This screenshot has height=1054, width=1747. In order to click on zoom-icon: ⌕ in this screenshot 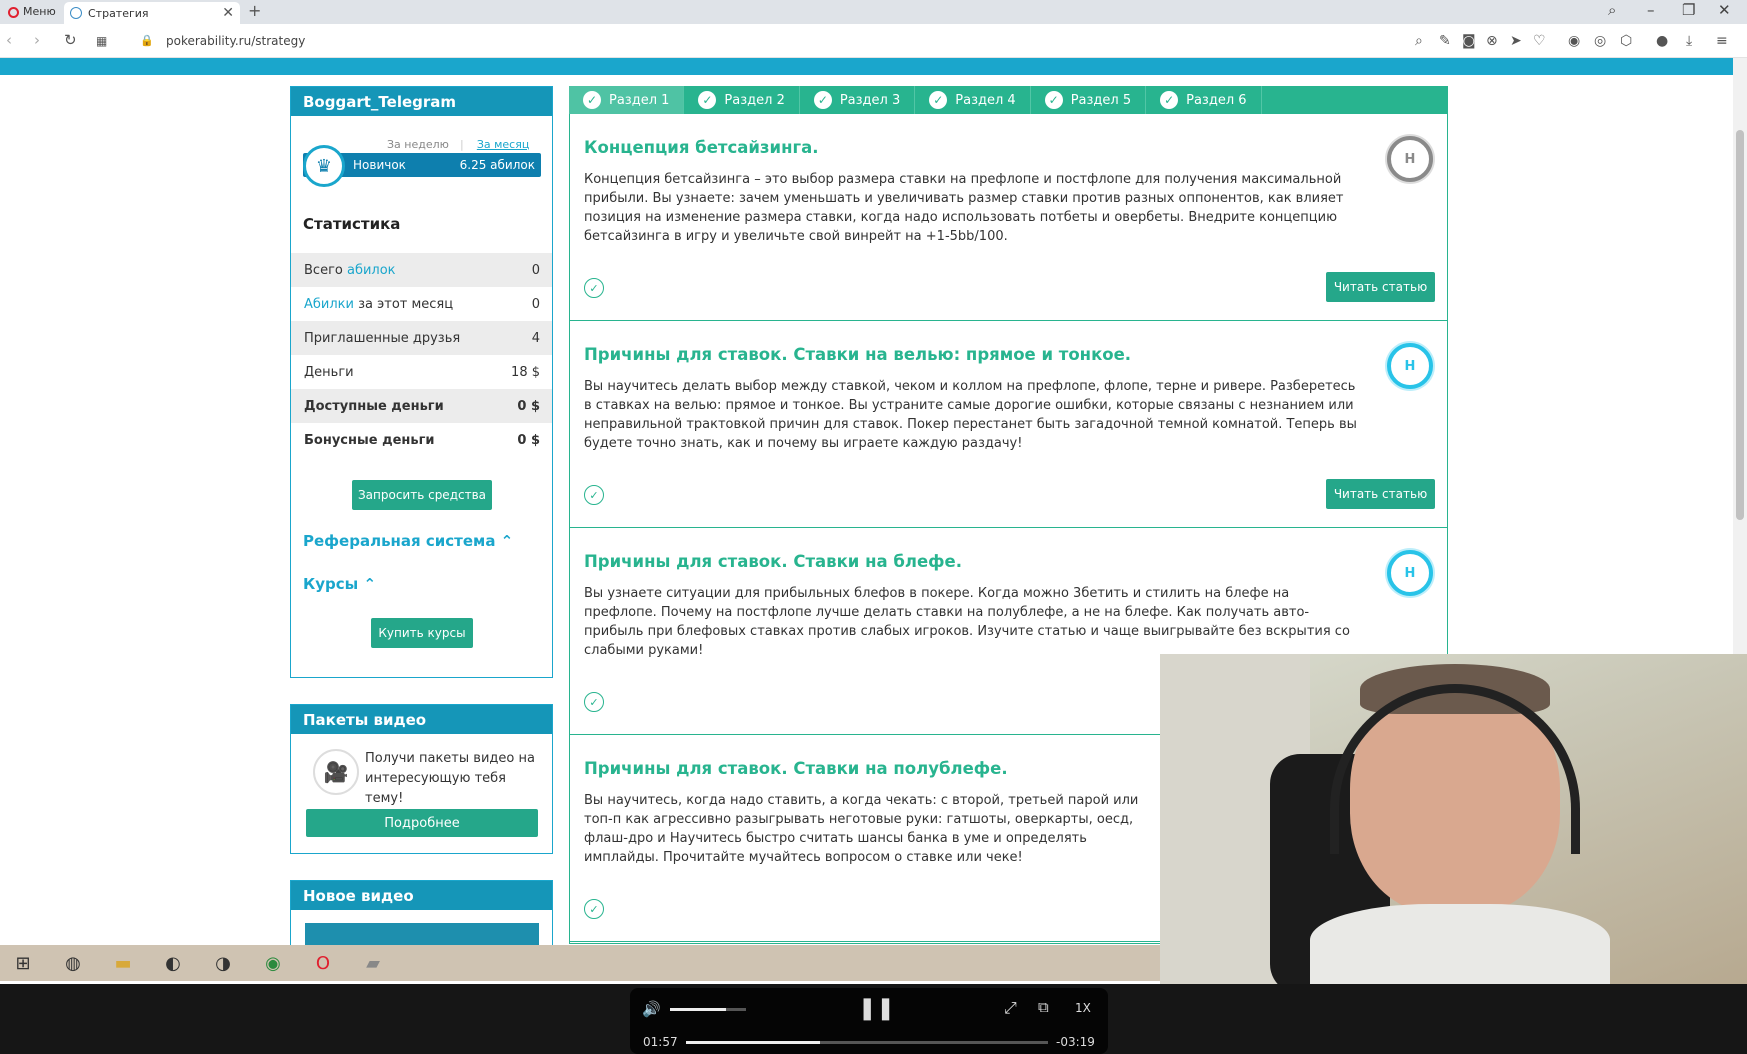, I will do `click(1419, 41)`.